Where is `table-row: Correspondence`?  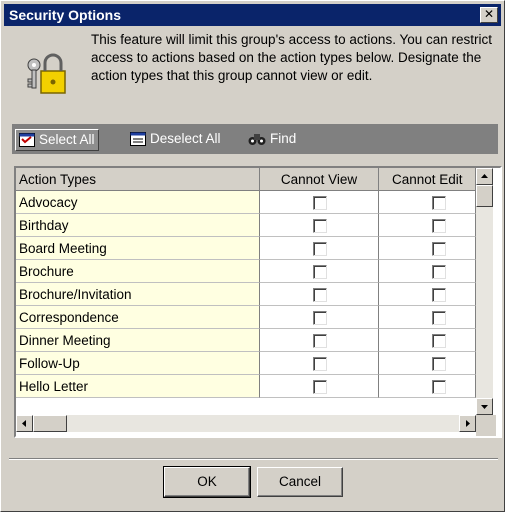
table-row: Correspondence is located at coordinates (246, 317).